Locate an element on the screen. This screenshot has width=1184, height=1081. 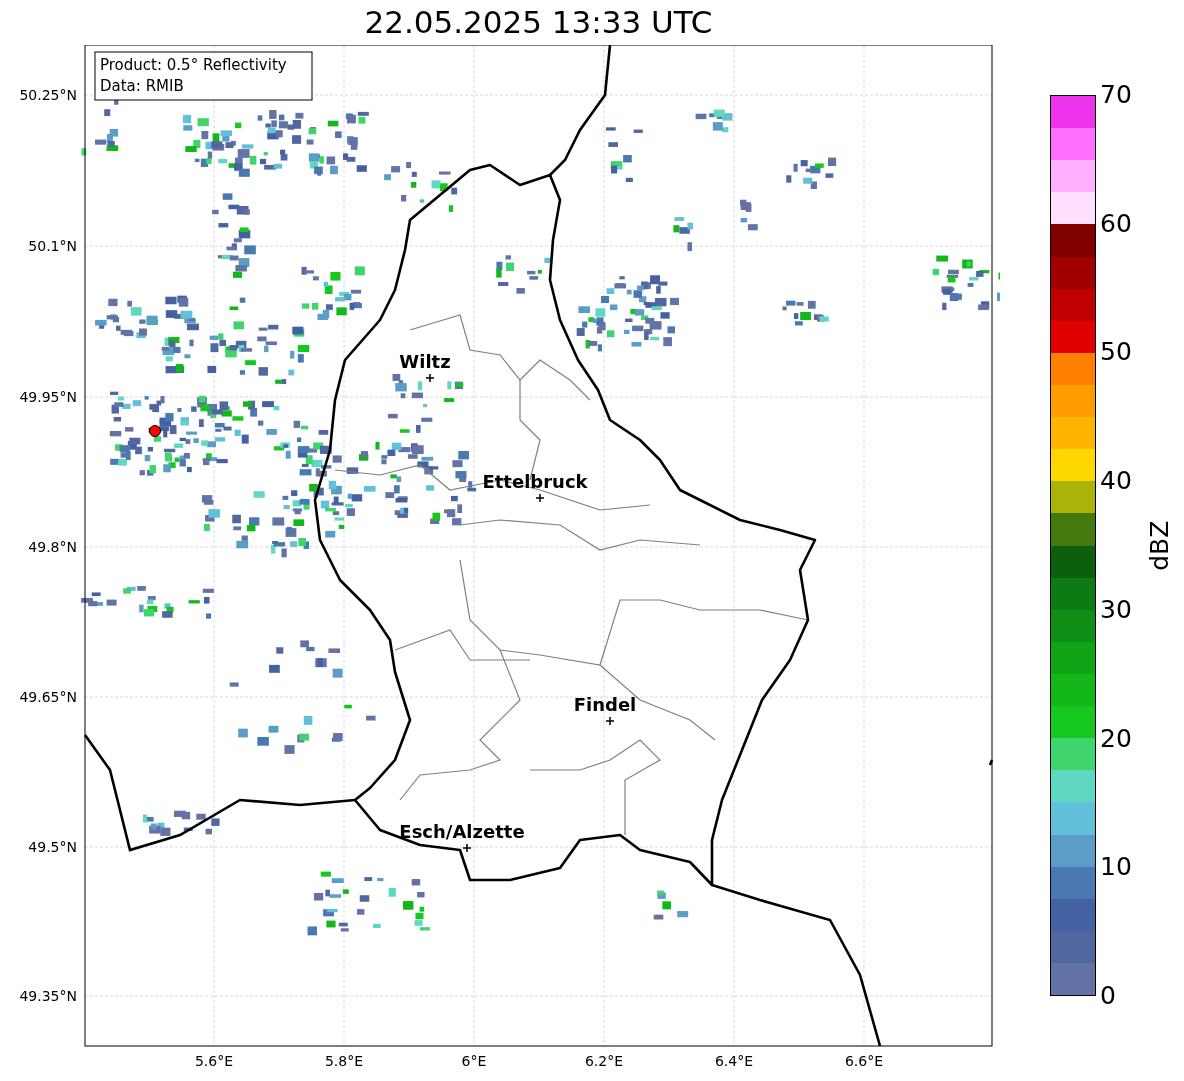
colorbar-tick-label: 10 is located at coordinates (1116, 867).